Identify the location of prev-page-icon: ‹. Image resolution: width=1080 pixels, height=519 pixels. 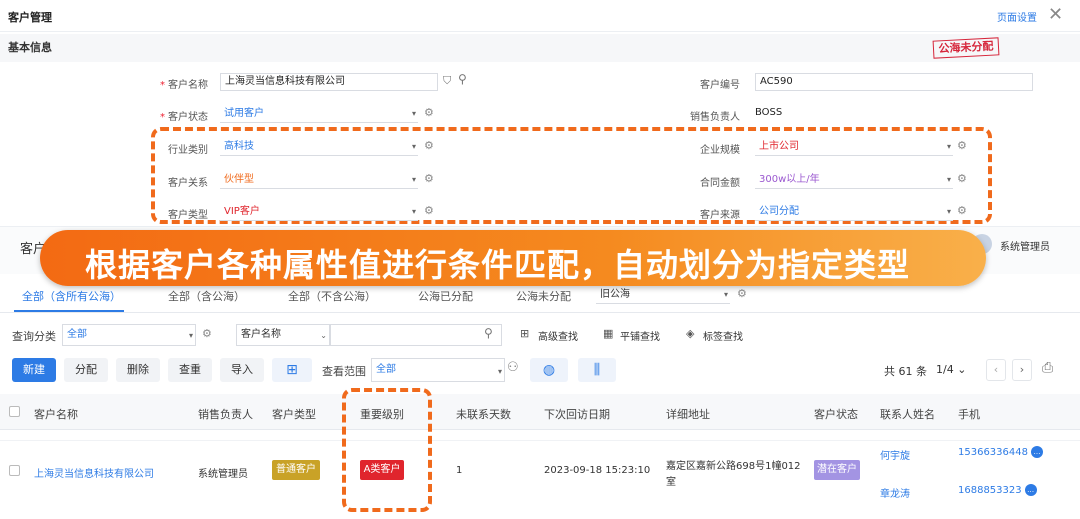
(996, 370).